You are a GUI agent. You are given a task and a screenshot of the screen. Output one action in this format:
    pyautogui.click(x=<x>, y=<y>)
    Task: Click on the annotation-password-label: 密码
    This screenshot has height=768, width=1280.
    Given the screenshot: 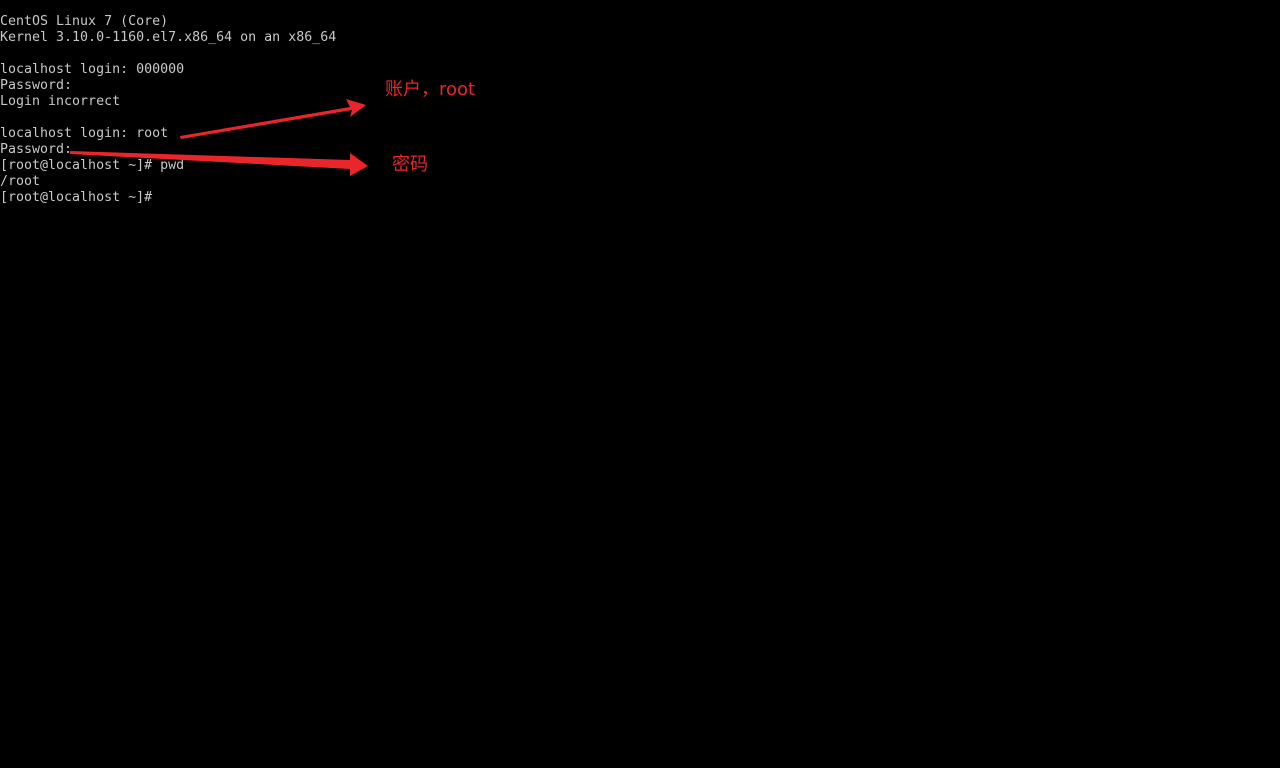 What is the action you would take?
    pyautogui.click(x=410, y=164)
    